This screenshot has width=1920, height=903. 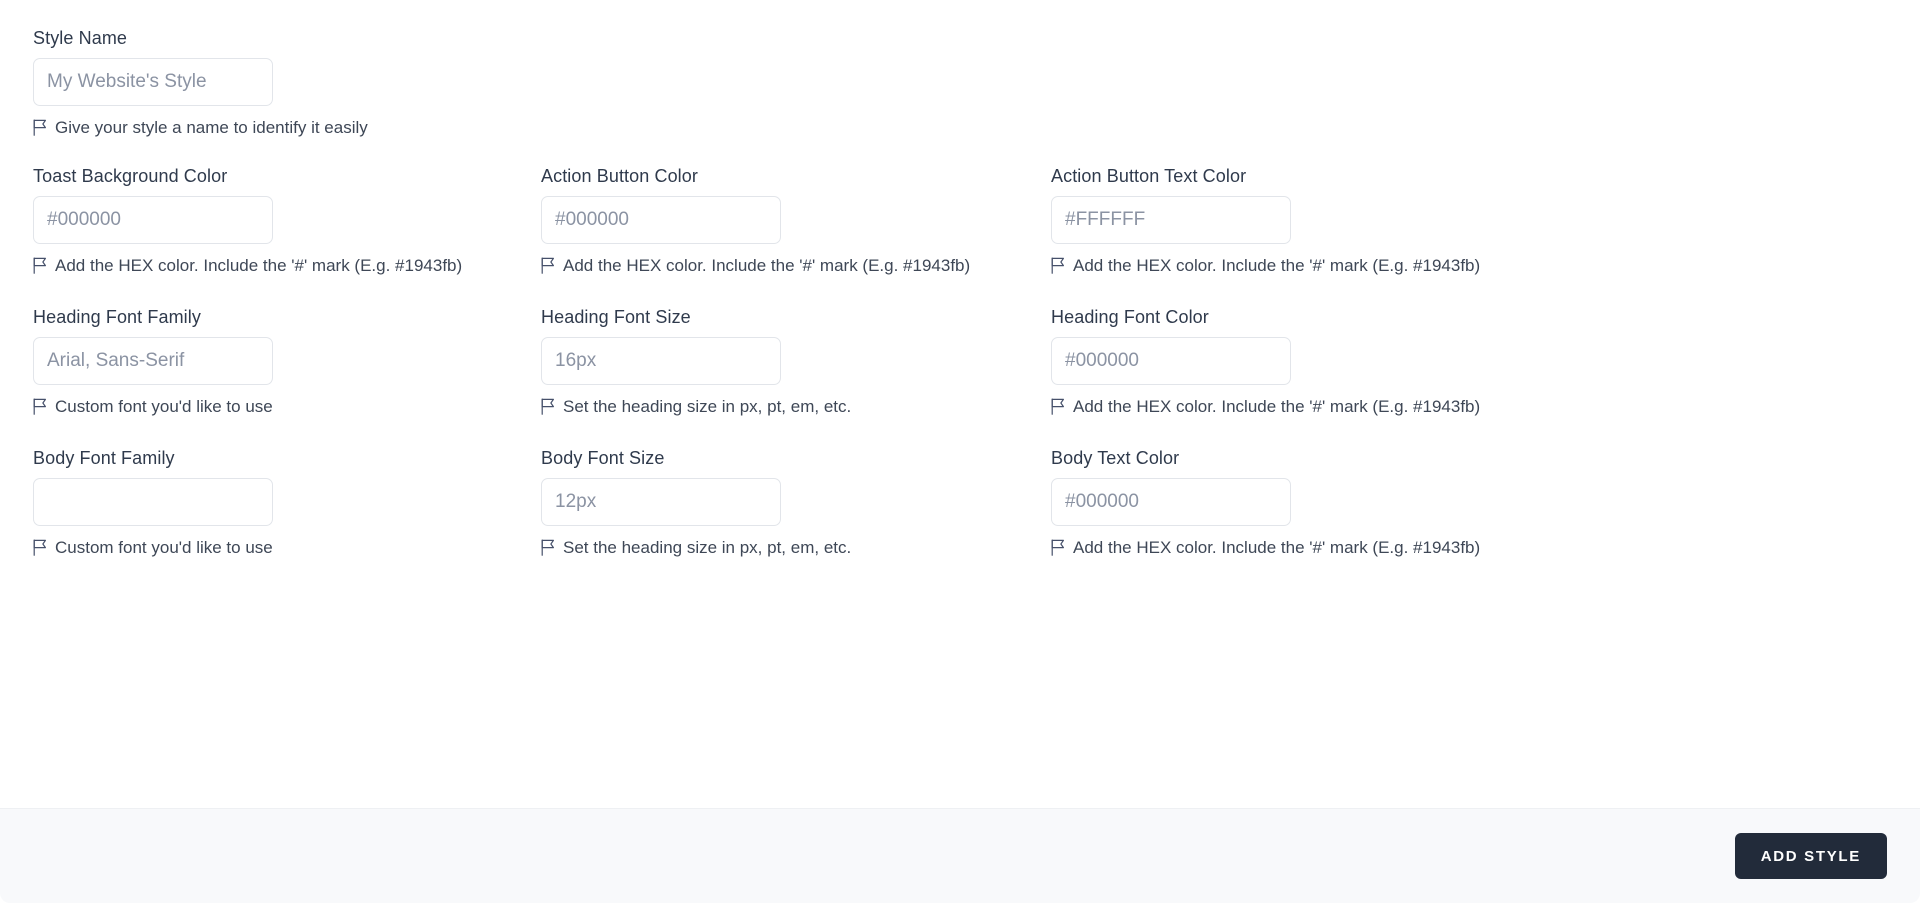 I want to click on helper-heading-font-size: Set the heading size in px, pt, em, etc., so click(x=696, y=406).